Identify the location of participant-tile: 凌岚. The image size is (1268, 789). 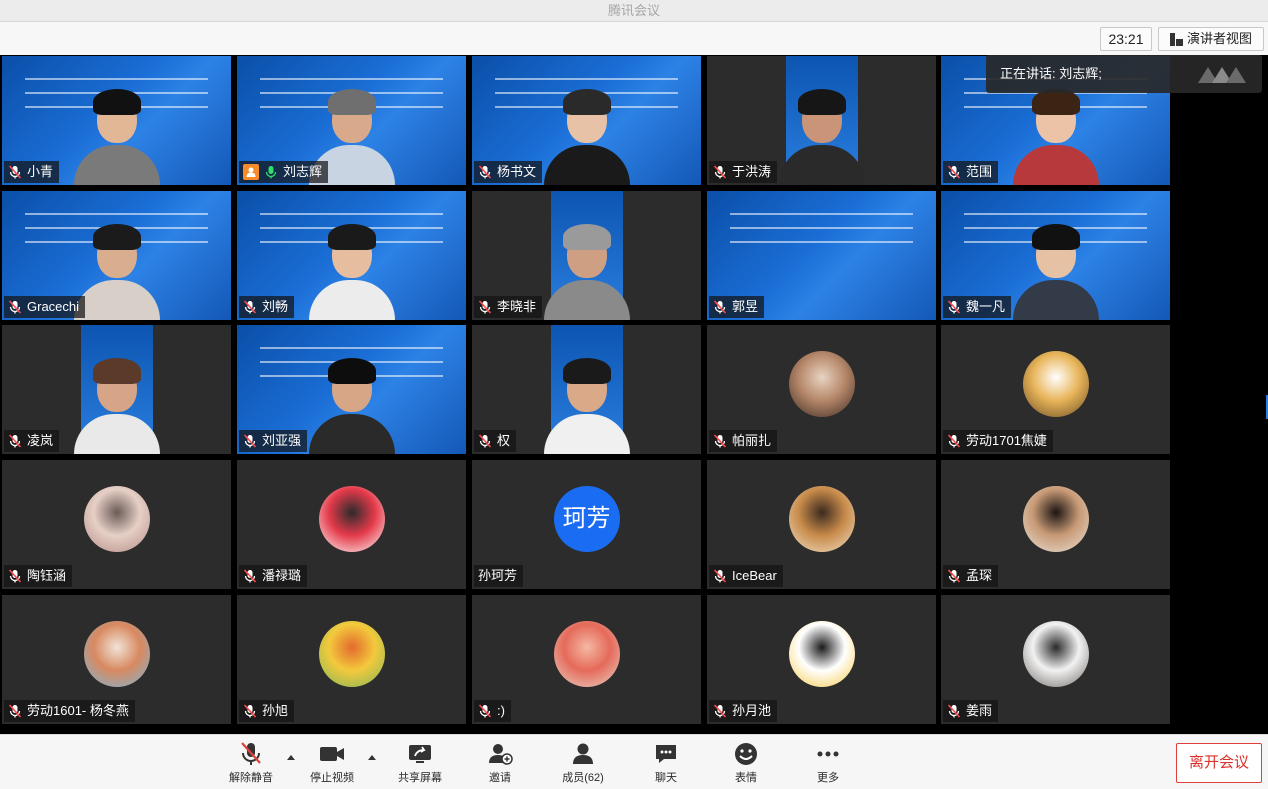
(116, 389).